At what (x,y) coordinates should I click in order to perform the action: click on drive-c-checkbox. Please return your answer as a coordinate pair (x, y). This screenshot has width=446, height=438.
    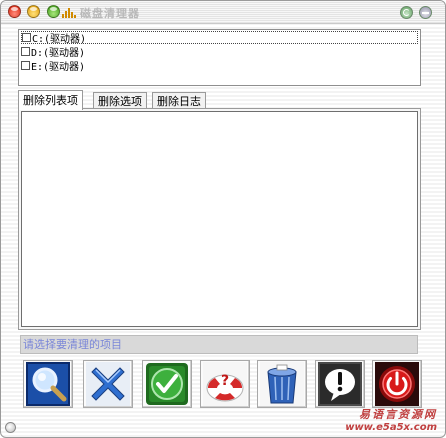
    Looking at the image, I should click on (26, 37).